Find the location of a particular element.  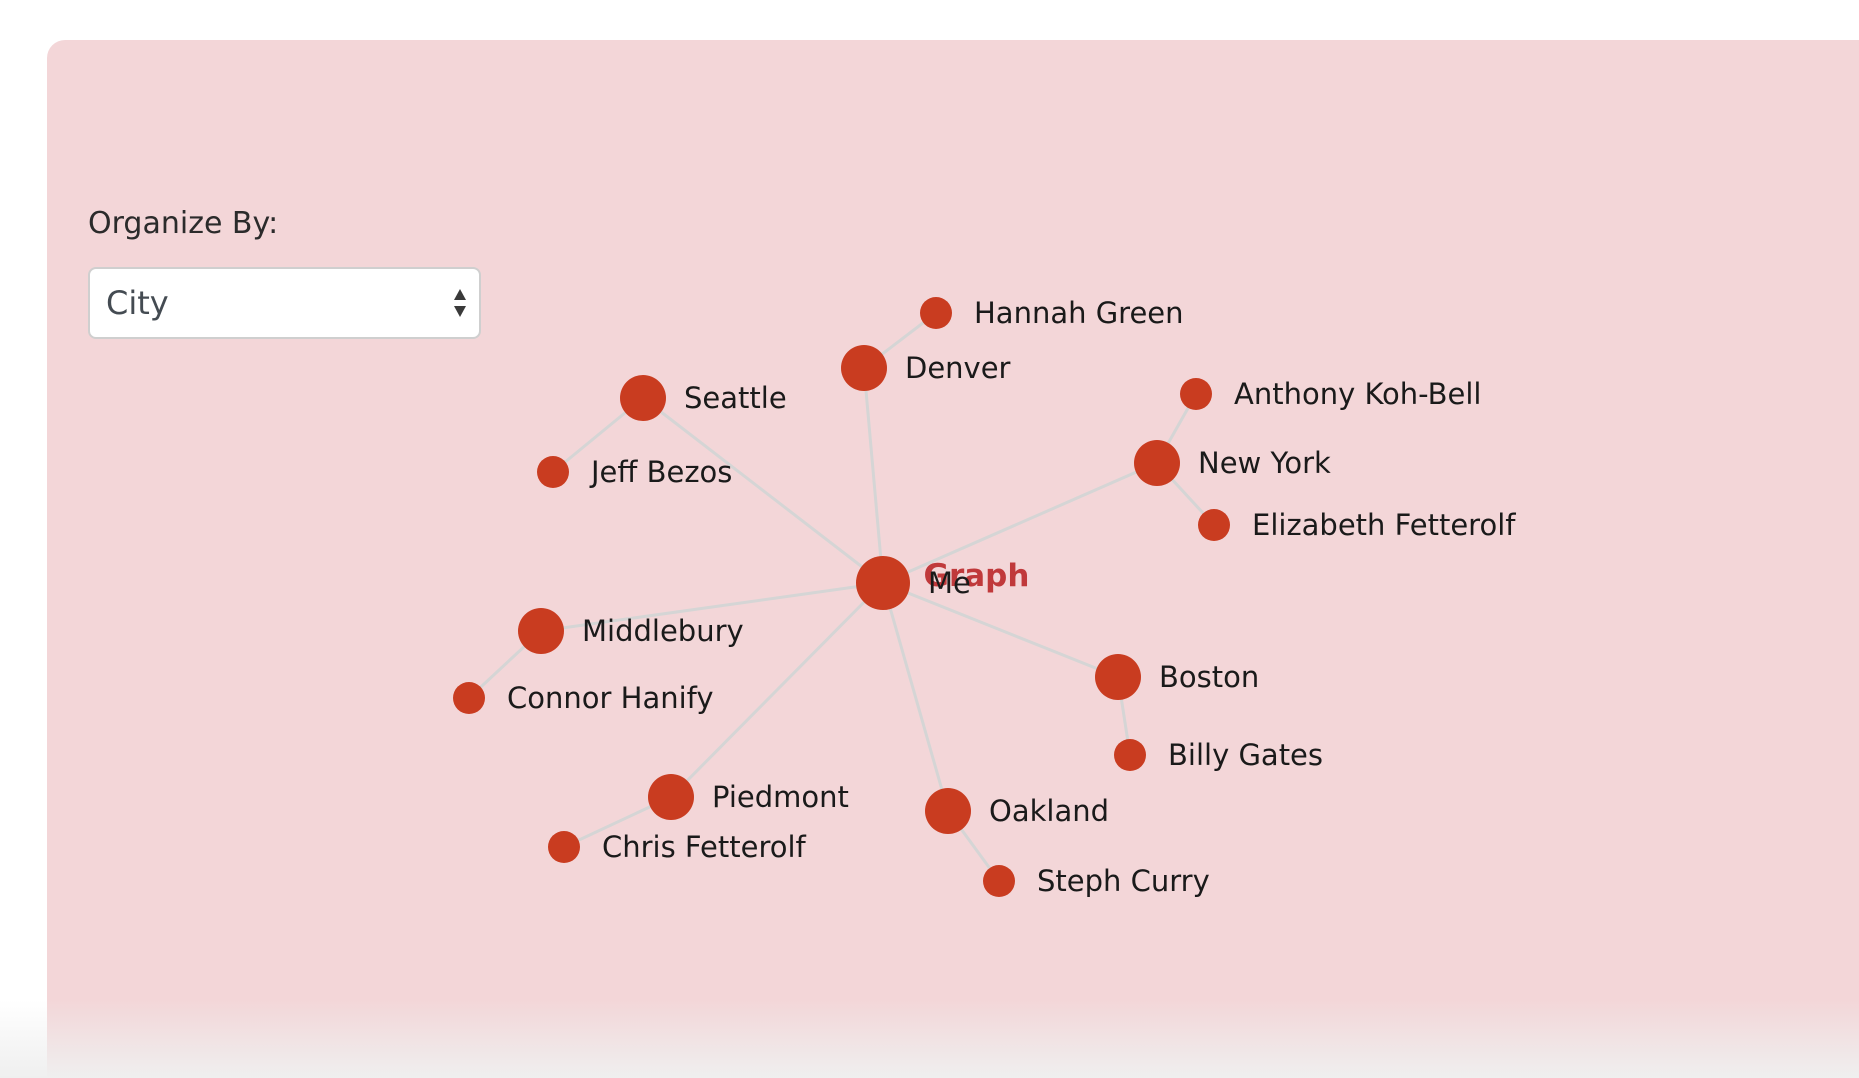

node-middlebury: Middlebury is located at coordinates (631, 631).